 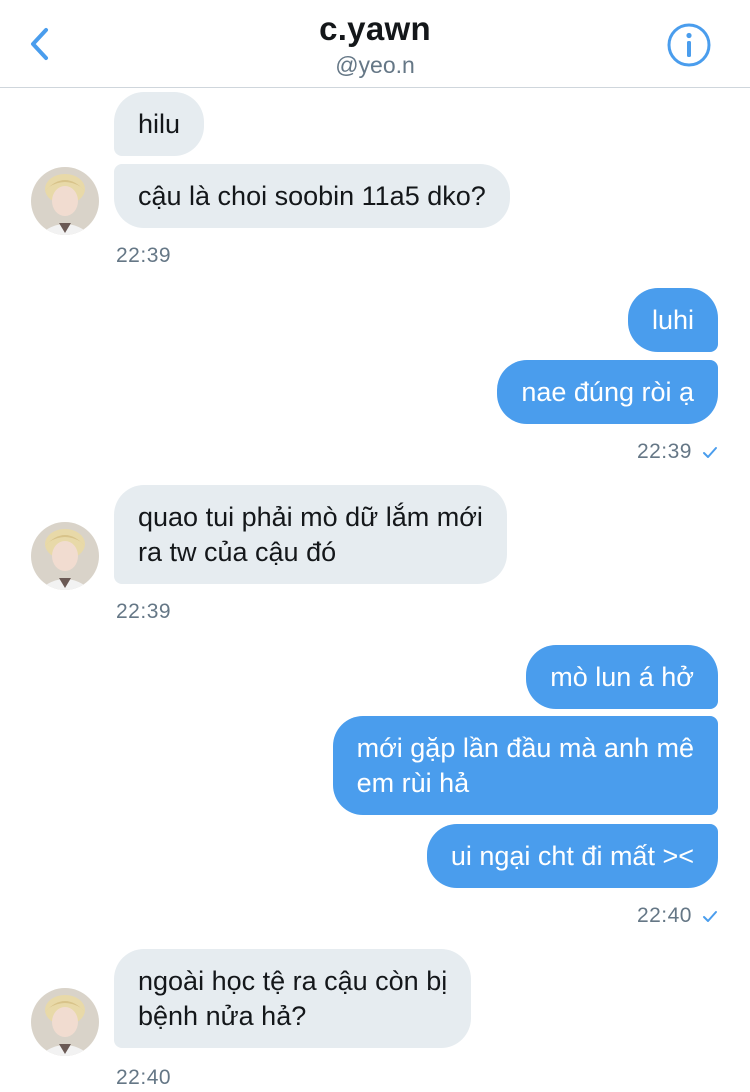 I want to click on conversation-handle: @yeo.n, so click(x=375, y=65).